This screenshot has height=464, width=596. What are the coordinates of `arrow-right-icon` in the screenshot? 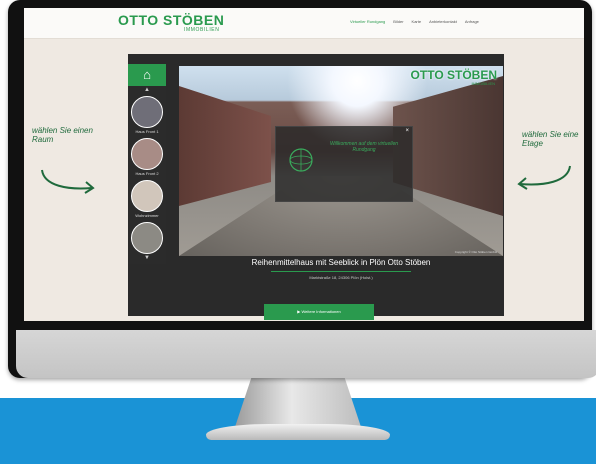 It's located at (68, 181).